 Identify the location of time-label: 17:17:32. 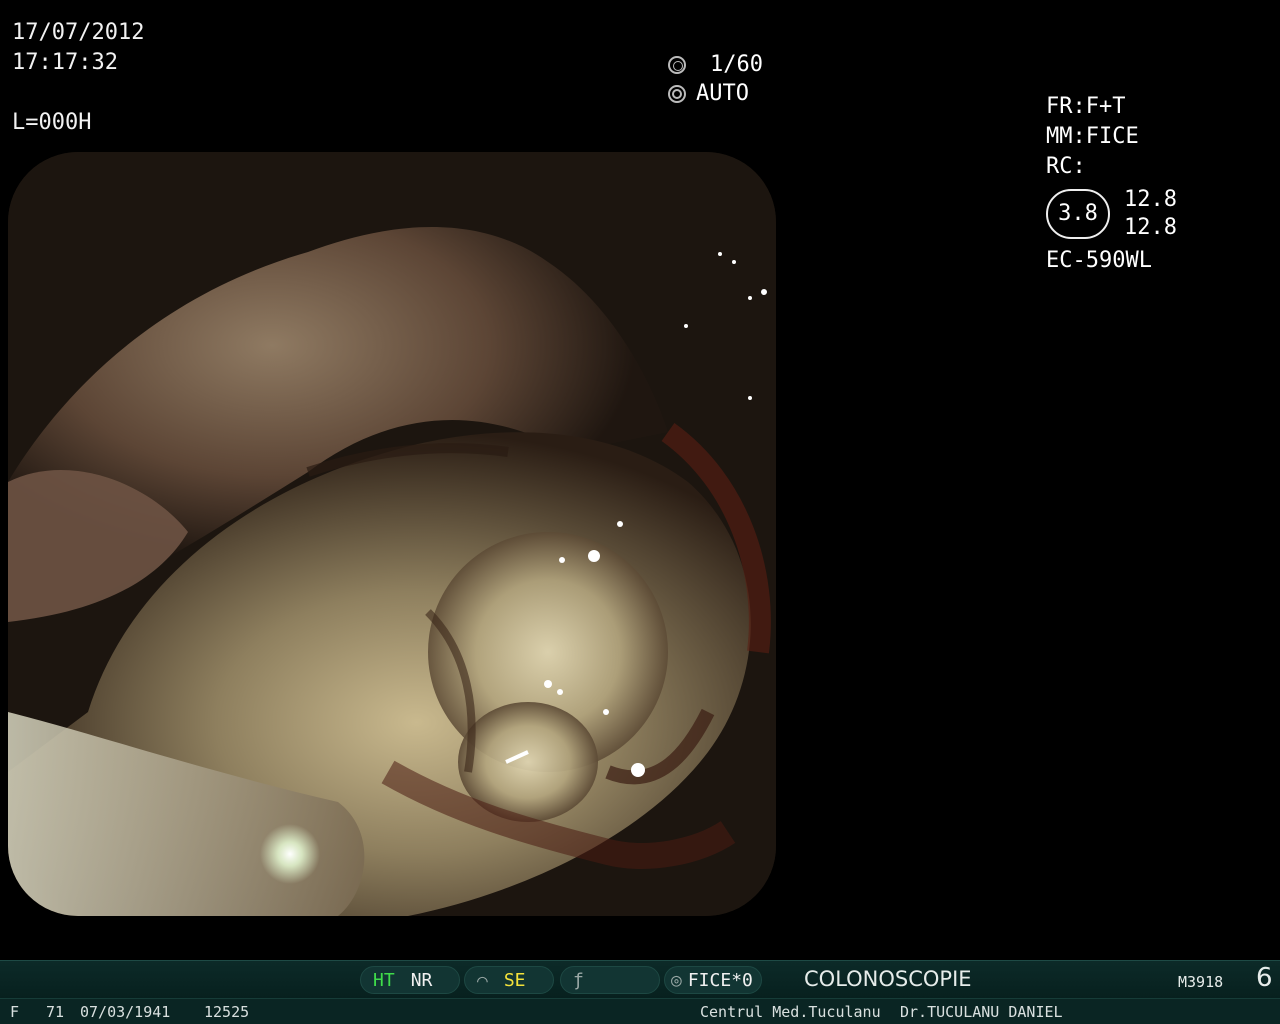
(65, 62).